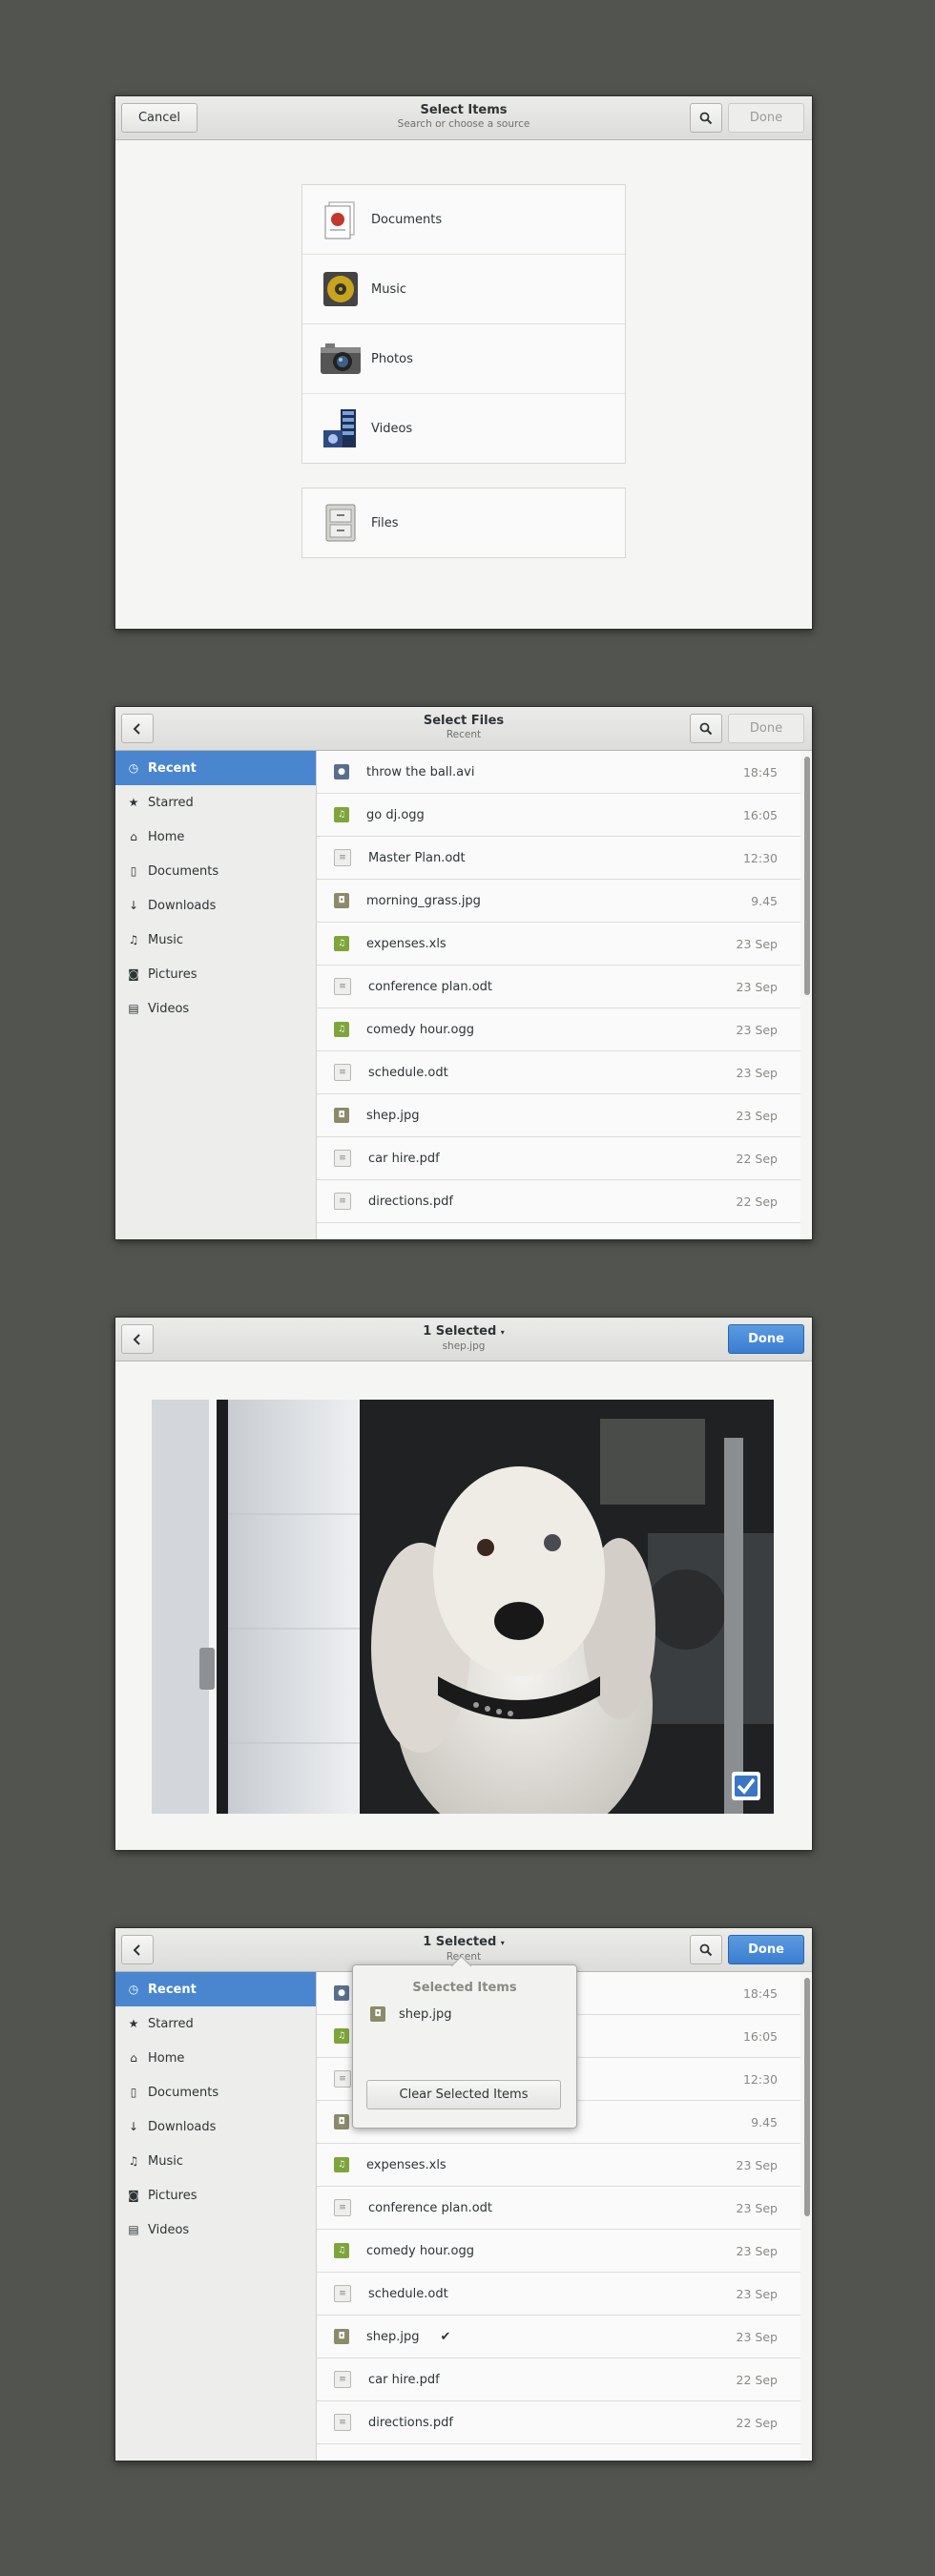 This screenshot has height=2576, width=935. What do you see at coordinates (404, 2379) in the screenshot?
I see `file-name: car hire.pdf` at bounding box center [404, 2379].